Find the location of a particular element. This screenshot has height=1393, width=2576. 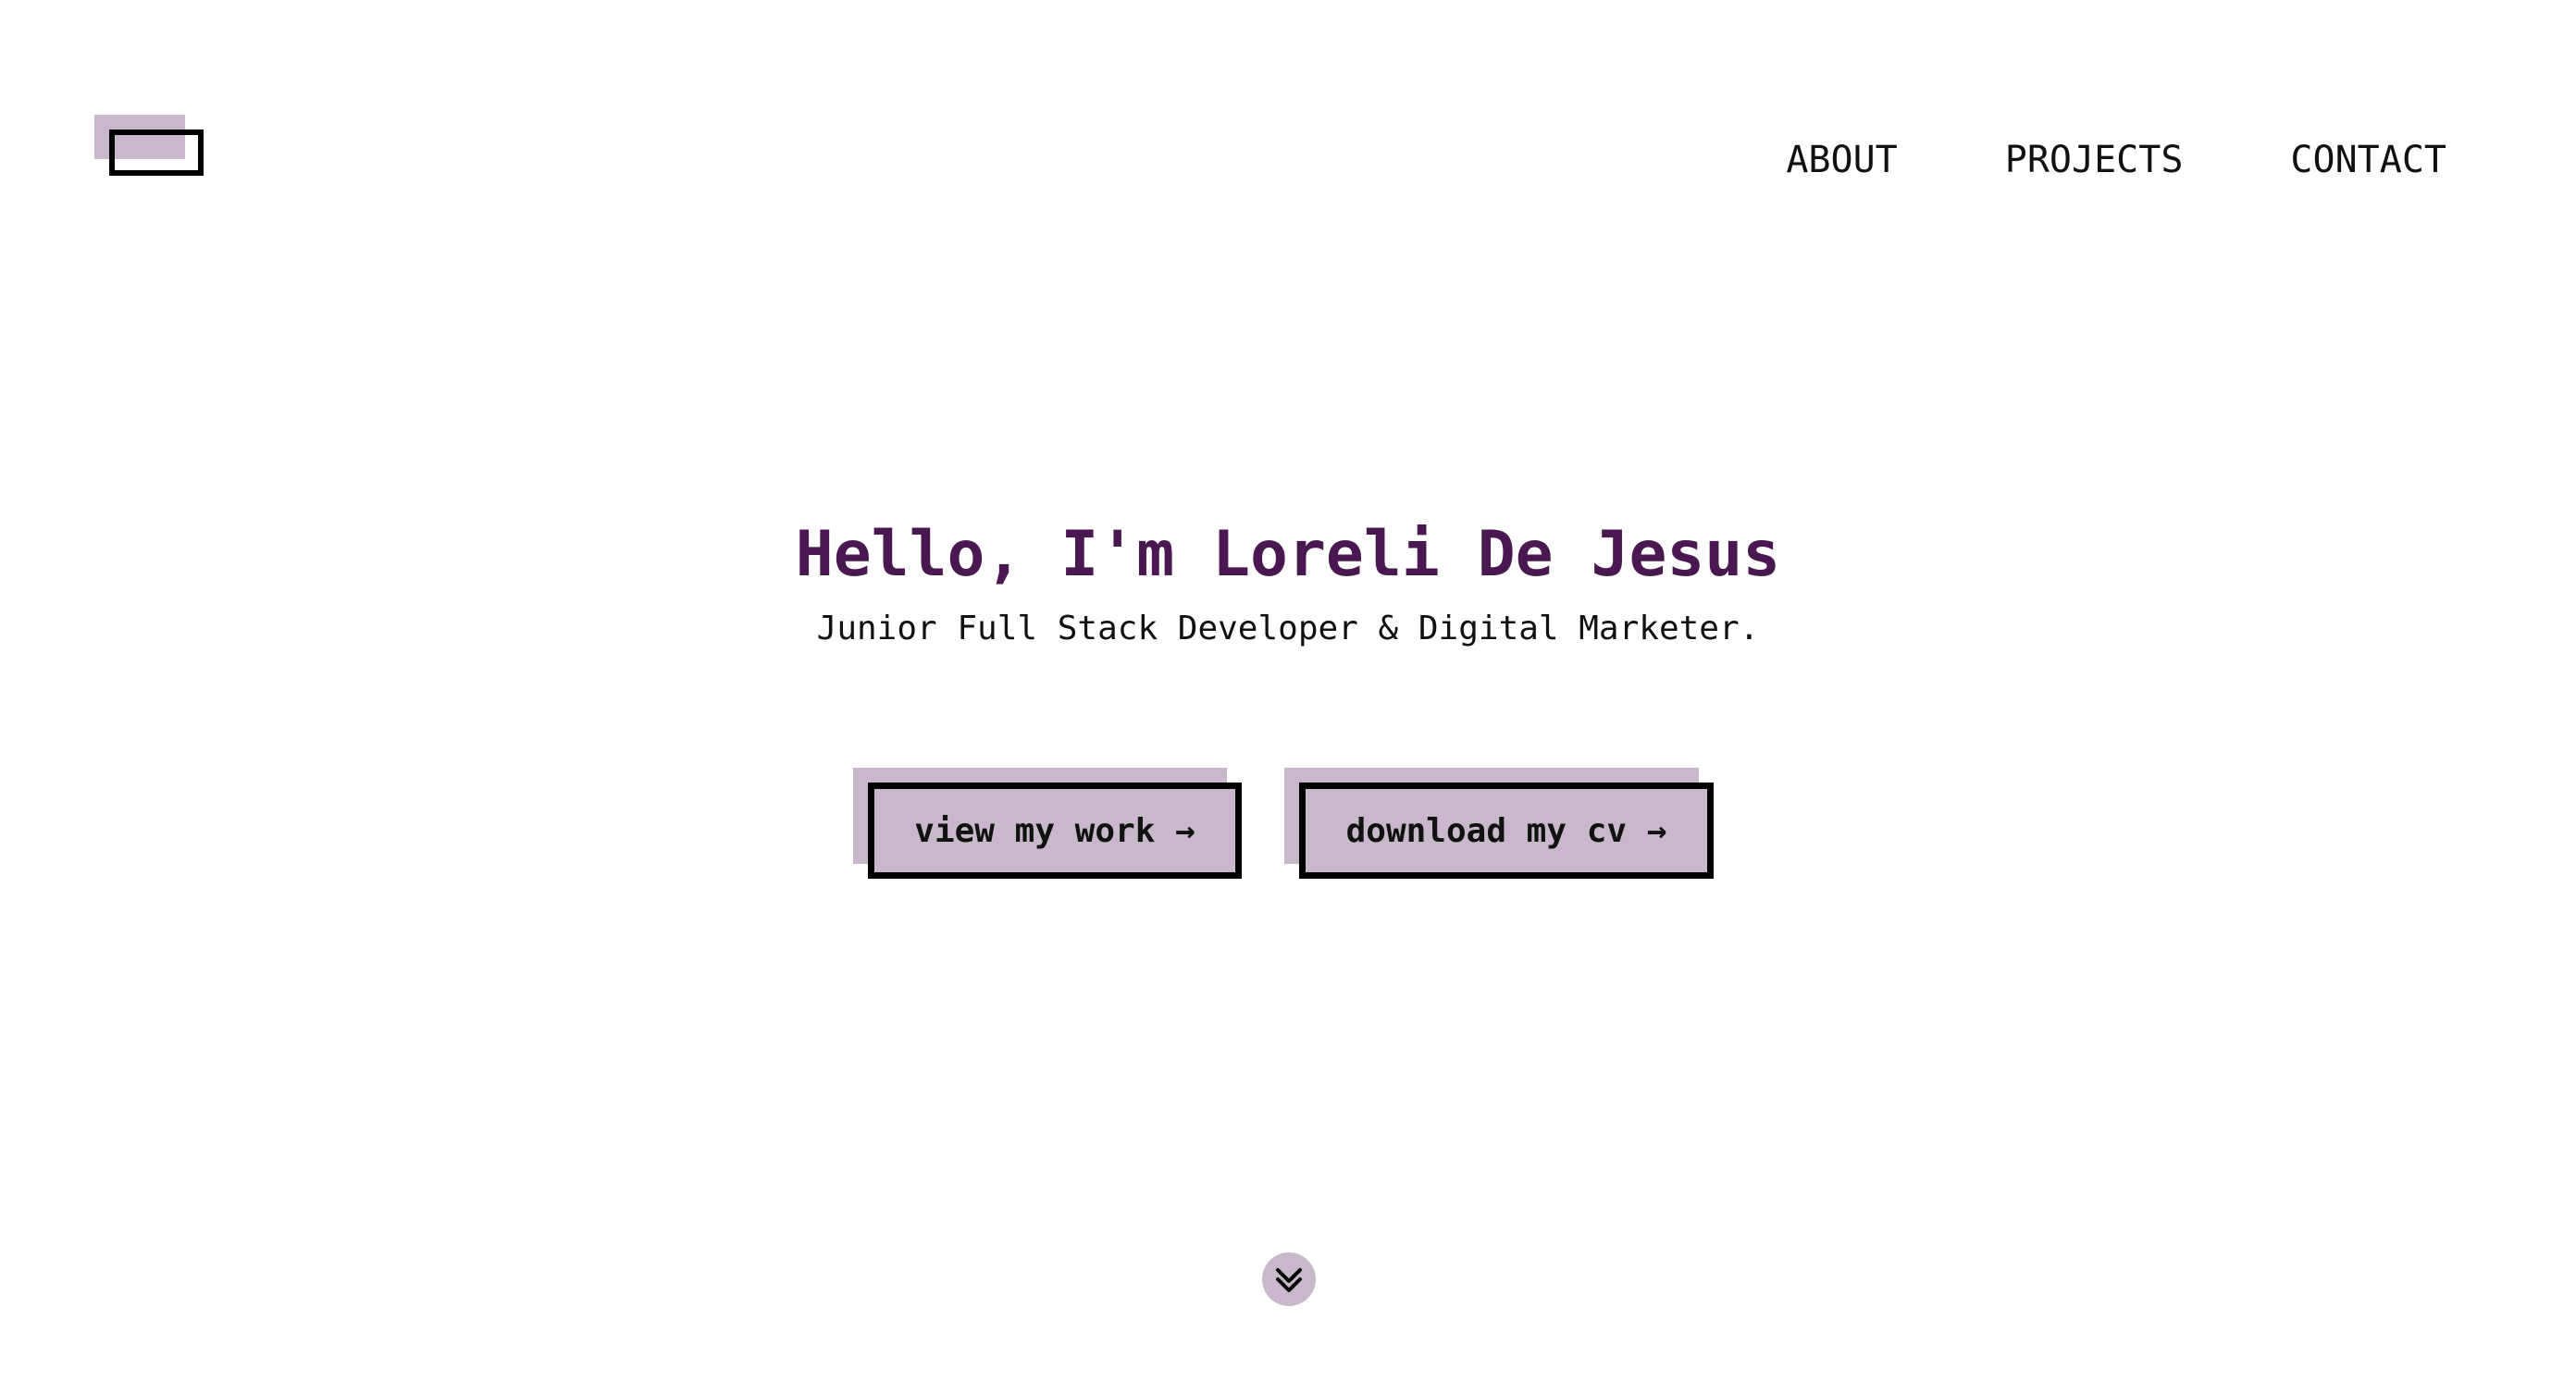

double-chevron-down-icon is located at coordinates (1289, 1280).